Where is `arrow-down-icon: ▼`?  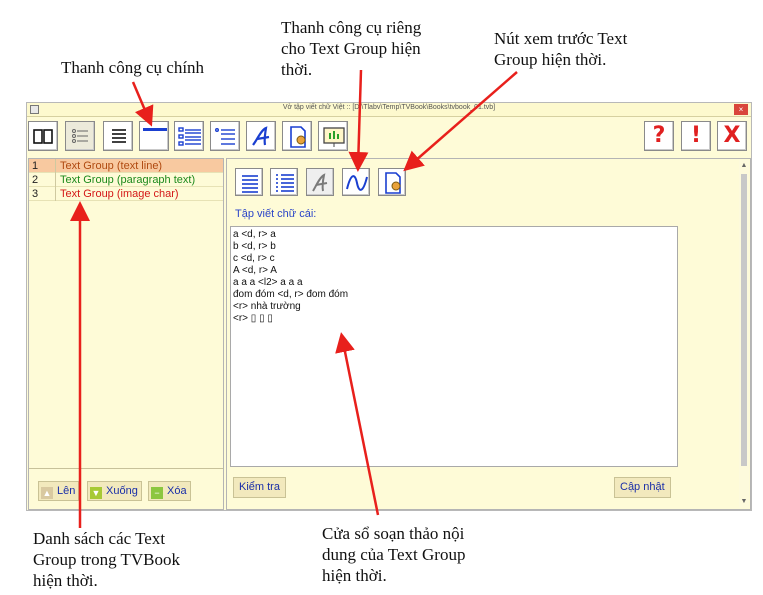 arrow-down-icon: ▼ is located at coordinates (96, 493).